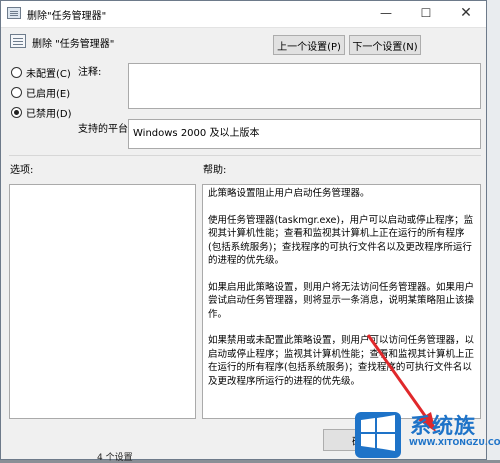 The height and width of the screenshot is (463, 500). I want to click on minimize-button: —, so click(386, 14).